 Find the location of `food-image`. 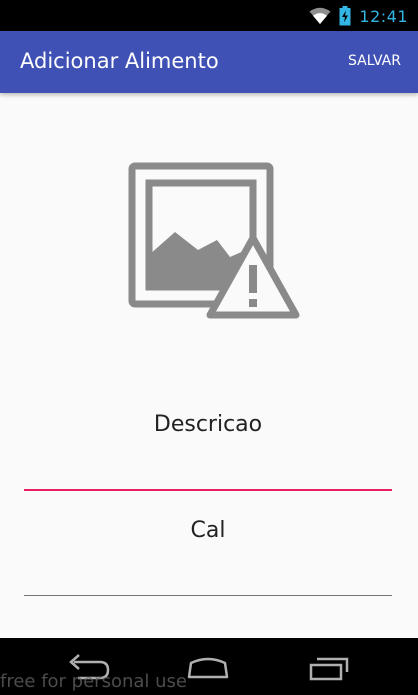

food-image is located at coordinates (216, 243).